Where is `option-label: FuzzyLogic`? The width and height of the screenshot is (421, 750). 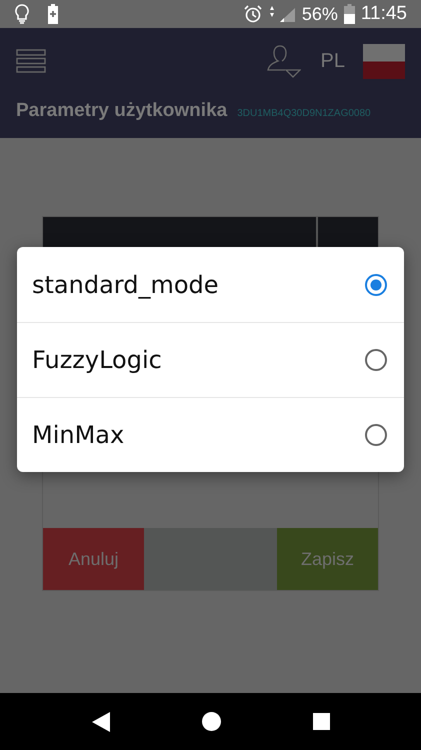
option-label: FuzzyLogic is located at coordinates (97, 360).